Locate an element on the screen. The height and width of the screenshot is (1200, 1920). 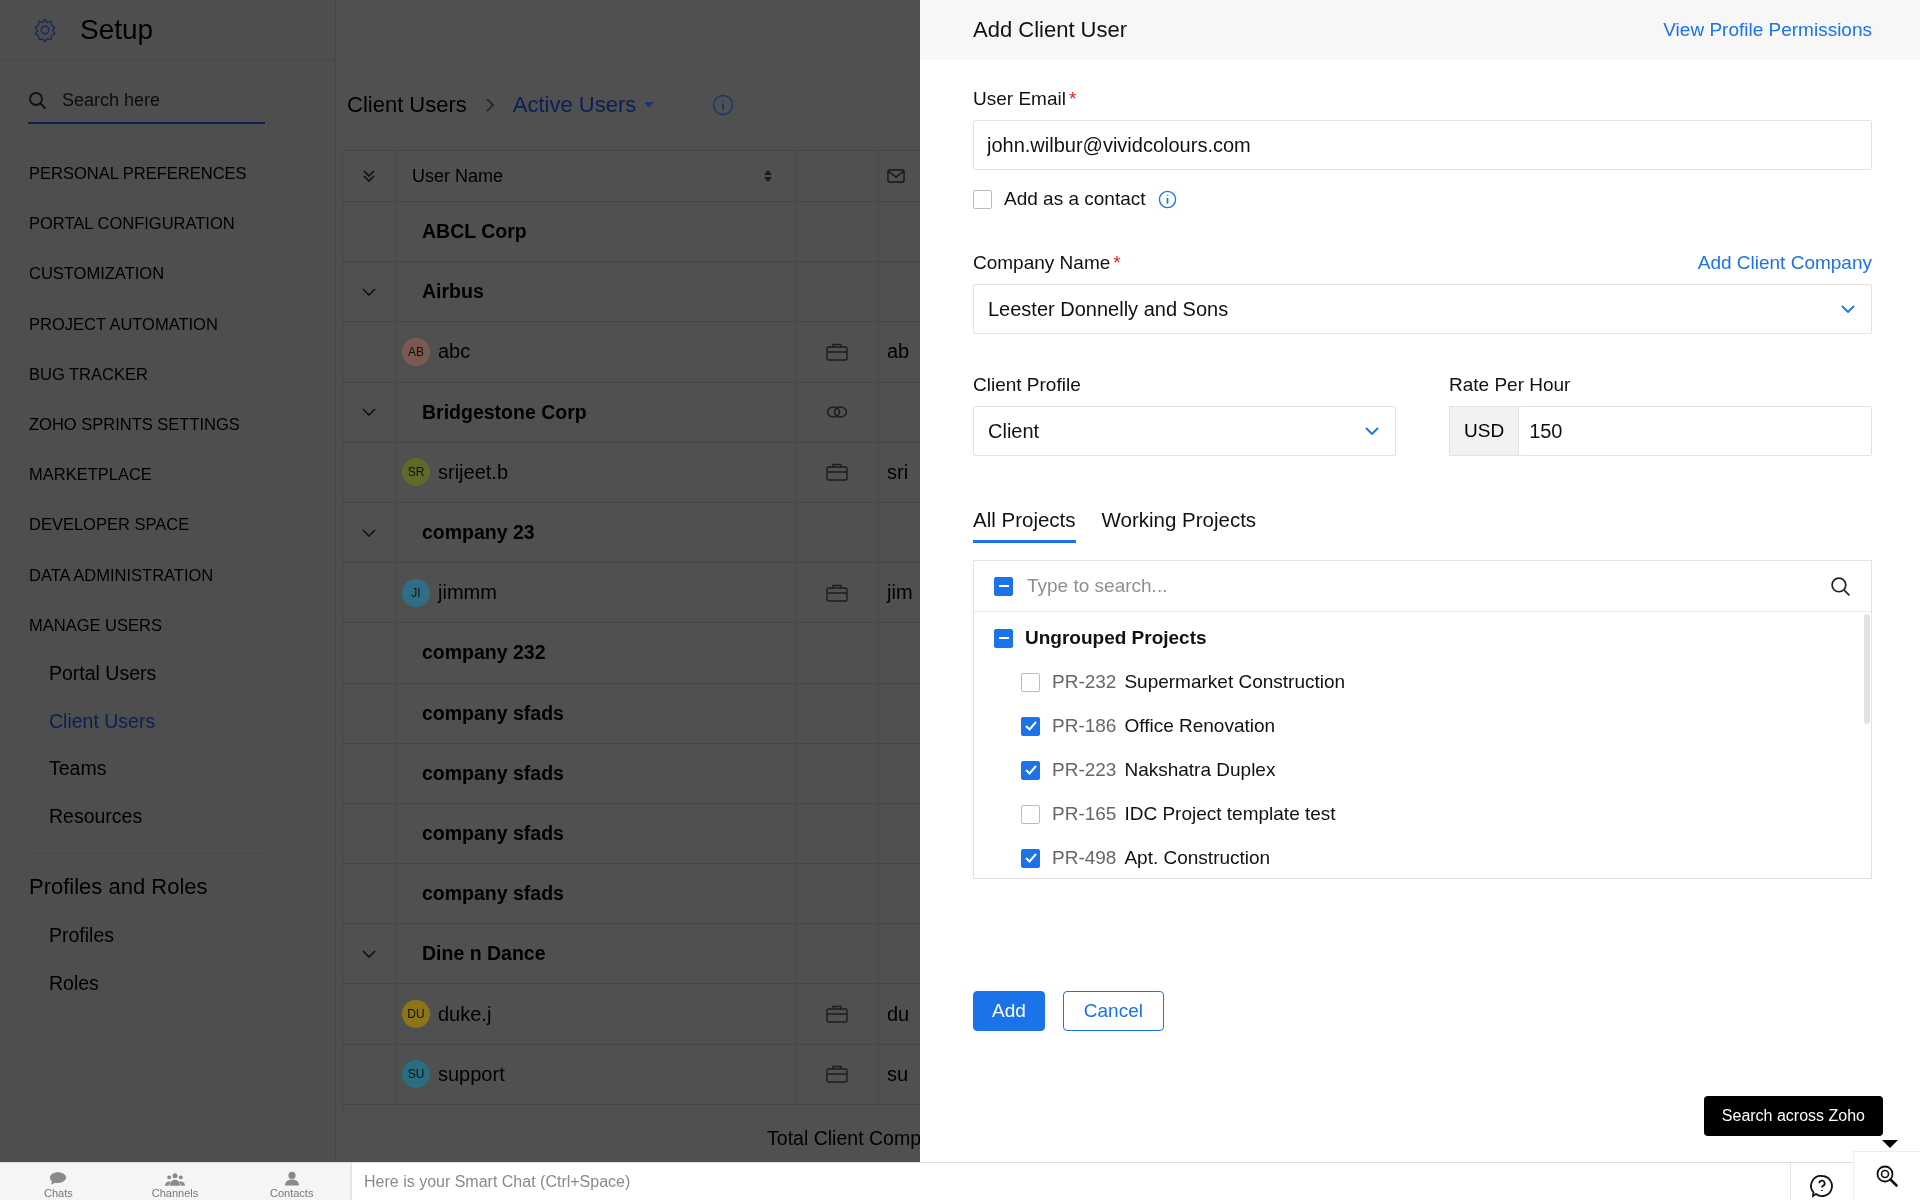
user-name: duke.j is located at coordinates (465, 1014).